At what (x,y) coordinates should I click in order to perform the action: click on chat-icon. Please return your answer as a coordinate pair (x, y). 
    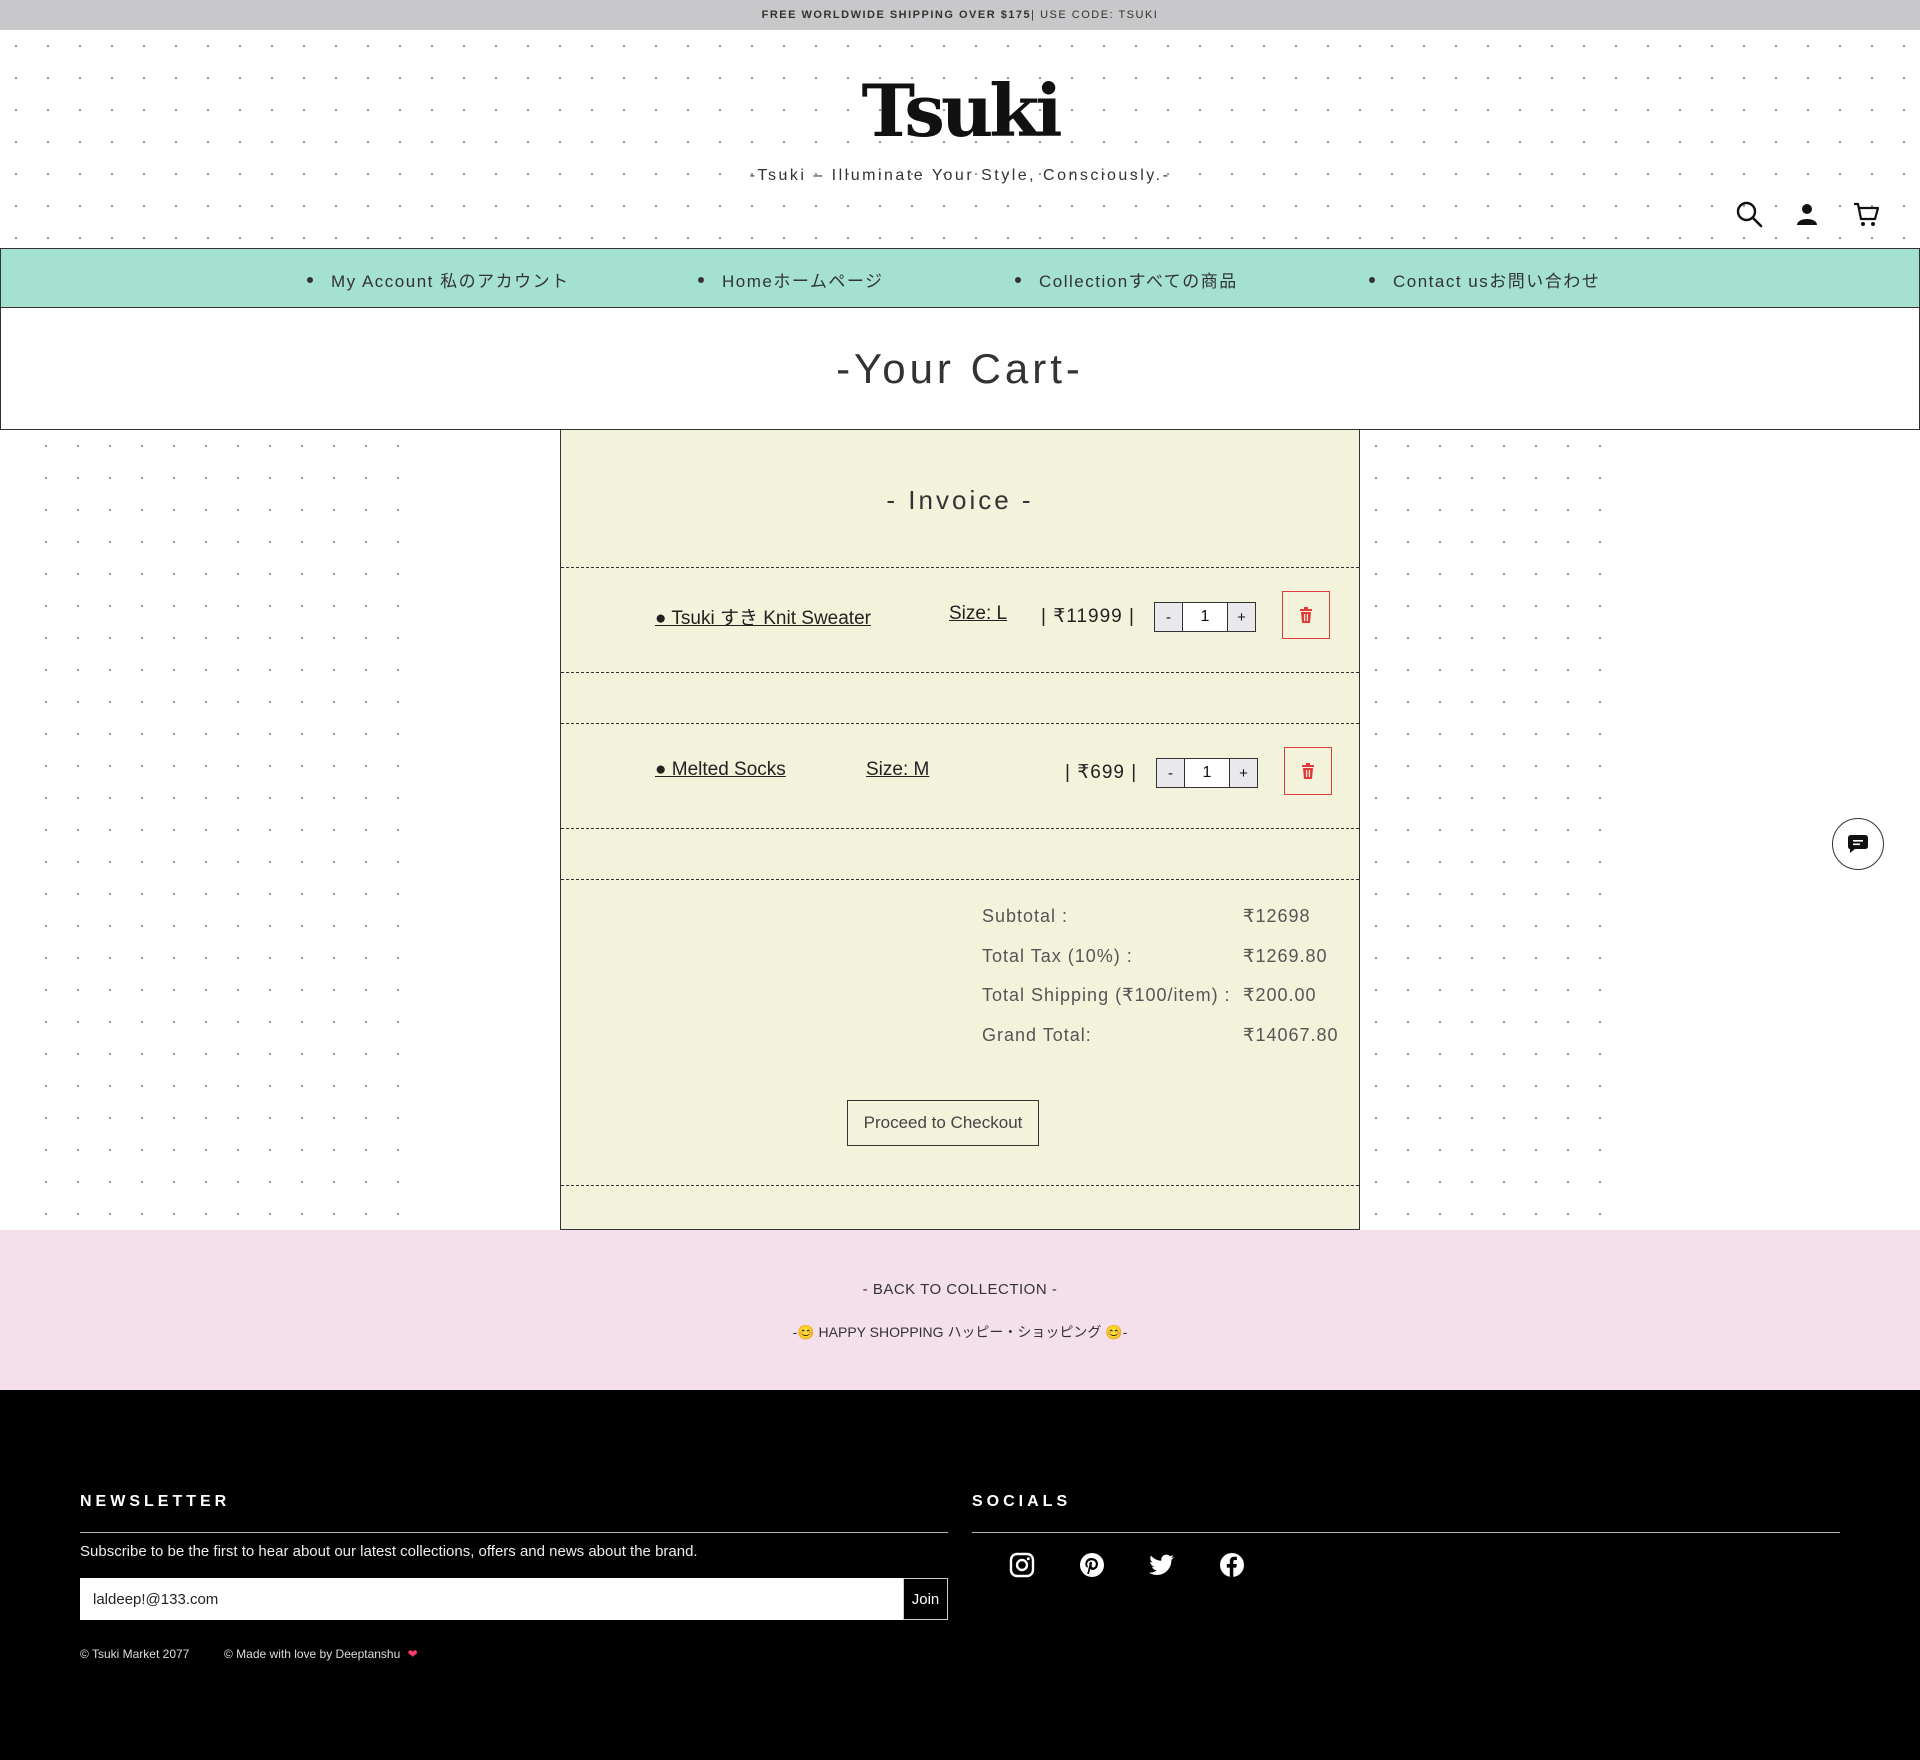
    Looking at the image, I should click on (1858, 844).